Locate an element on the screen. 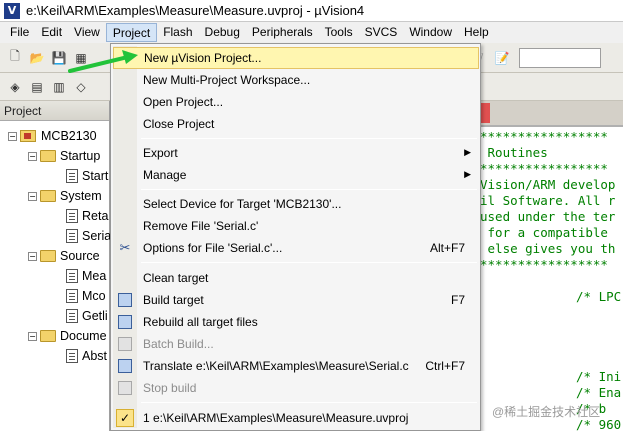  code-line: Routines is located at coordinates (514, 152).